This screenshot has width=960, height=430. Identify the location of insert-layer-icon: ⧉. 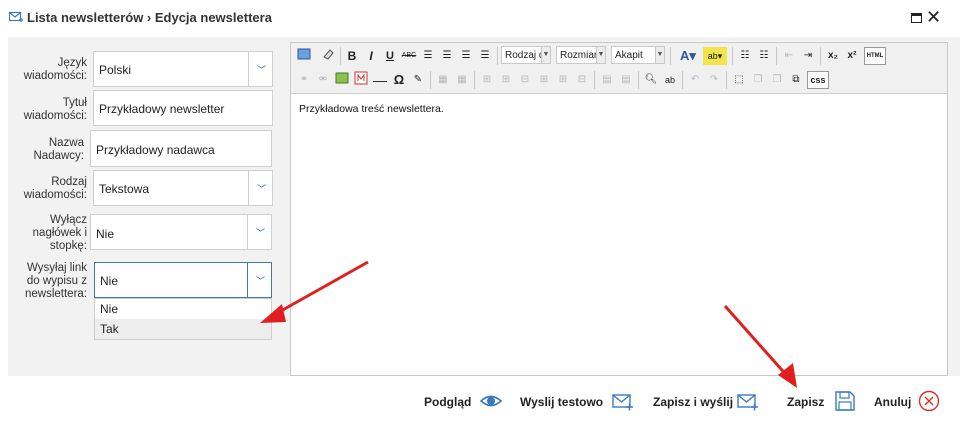
(796, 80).